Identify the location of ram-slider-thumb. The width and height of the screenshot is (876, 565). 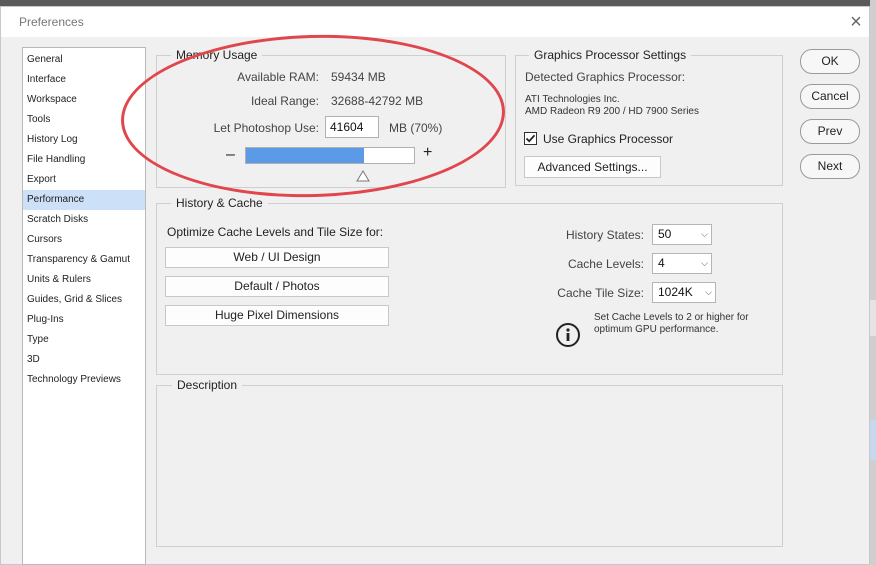
(363, 176).